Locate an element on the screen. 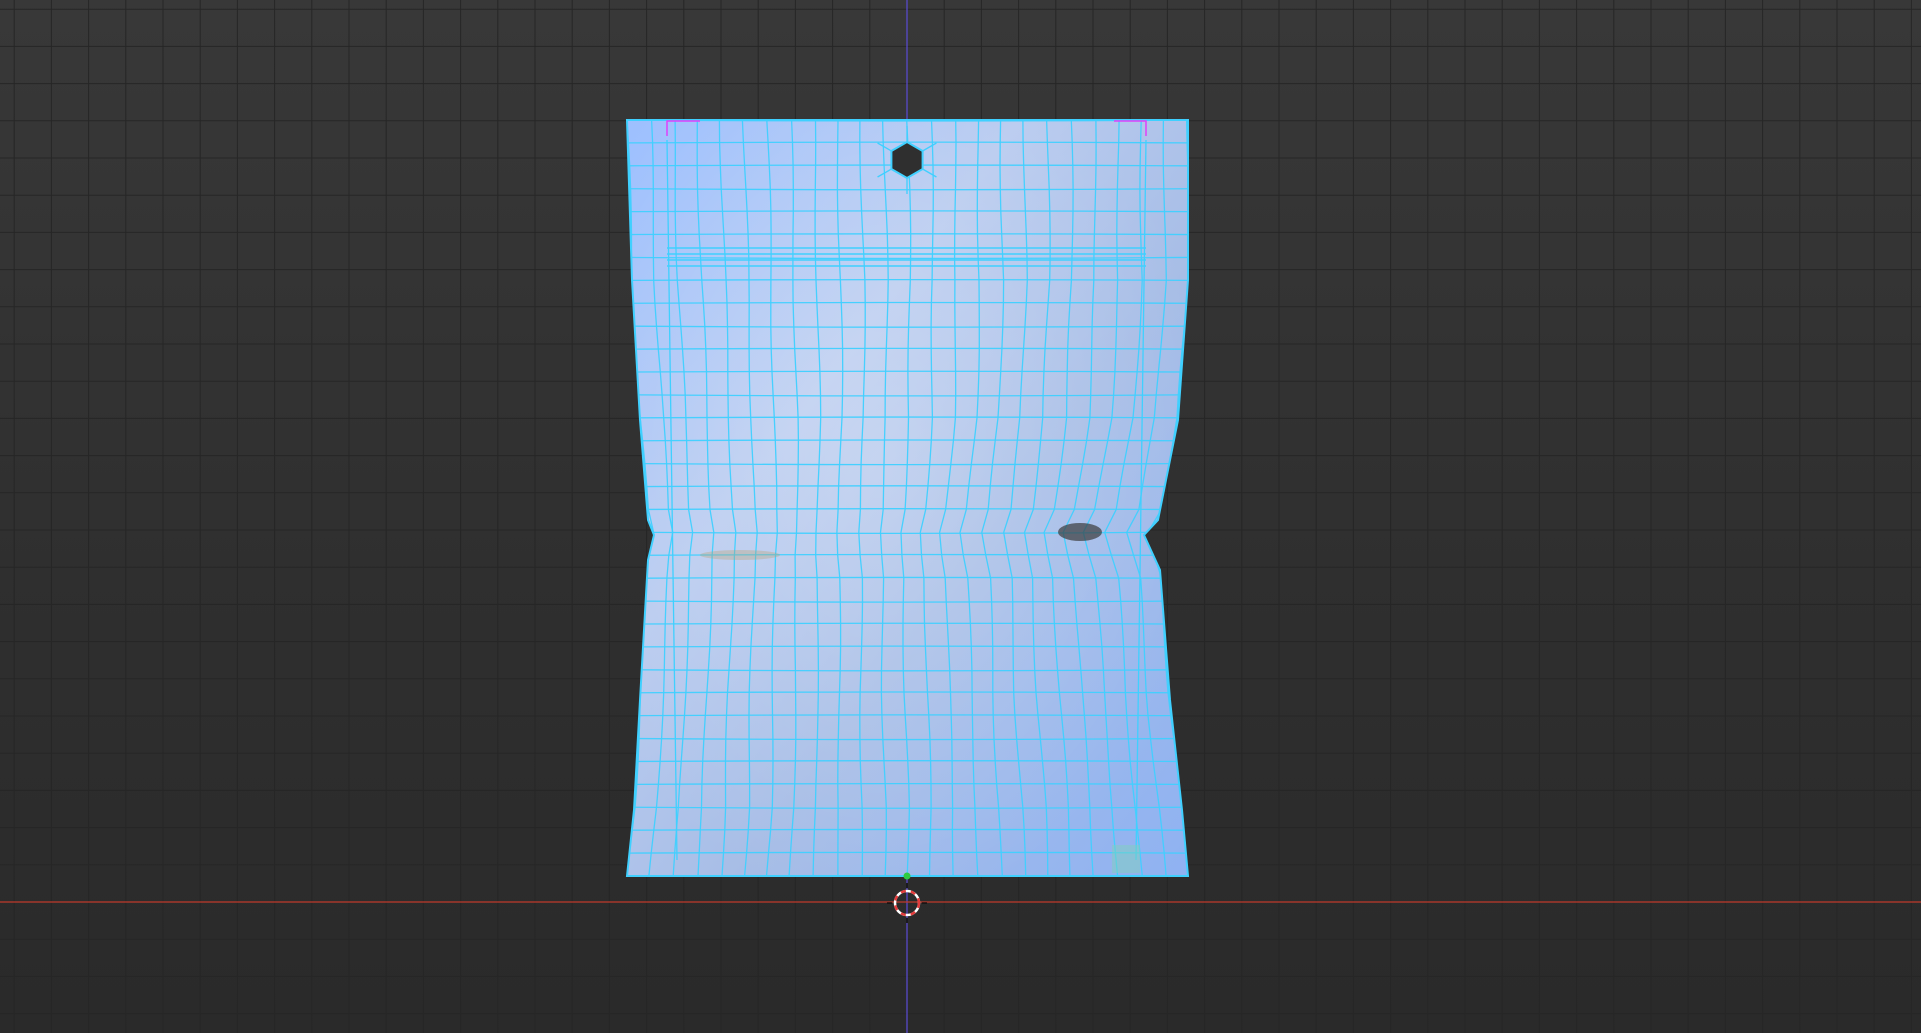 The width and height of the screenshot is (1921, 1033). hexagon-hole-icon is located at coordinates (907, 160).